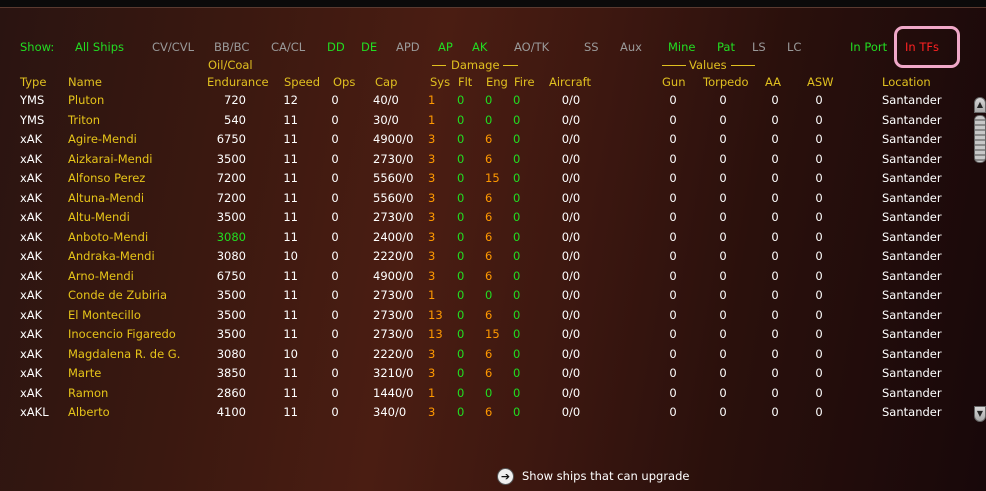  Describe the element at coordinates (393, 158) in the screenshot. I see `cell-cap: 2730/0` at that location.